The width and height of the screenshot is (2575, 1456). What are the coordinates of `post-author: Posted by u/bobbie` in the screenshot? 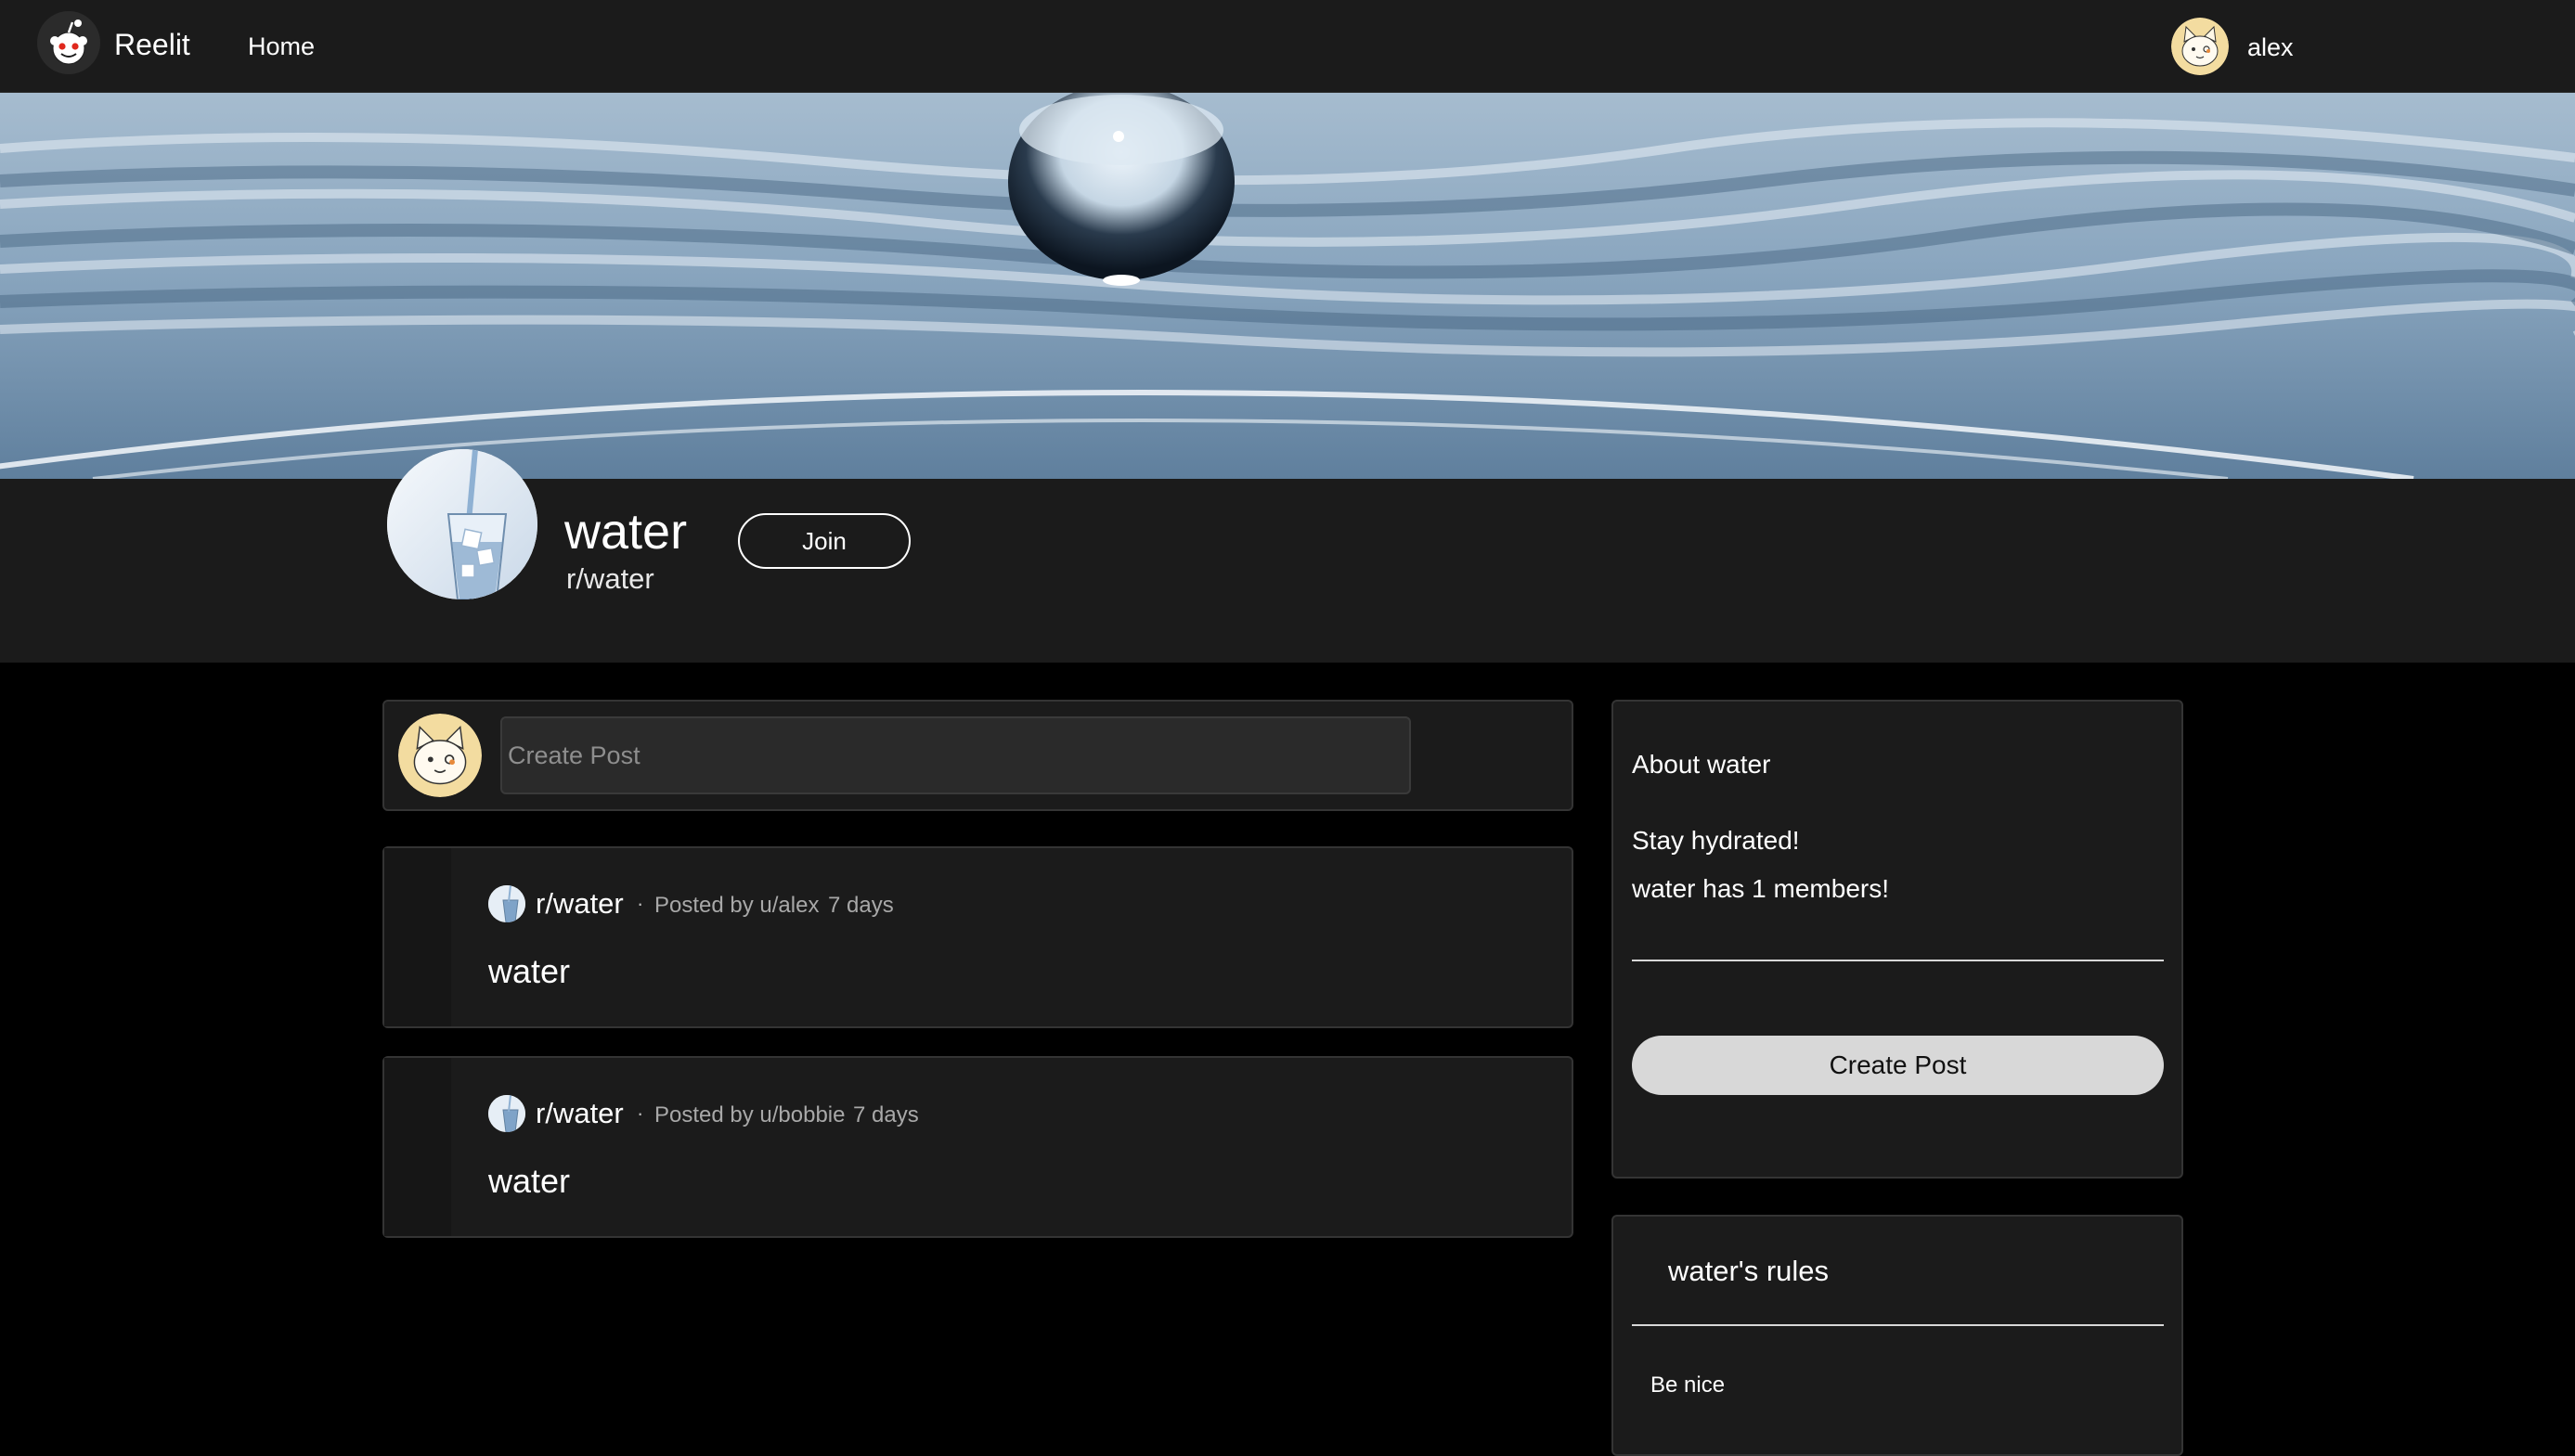 It's located at (750, 1115).